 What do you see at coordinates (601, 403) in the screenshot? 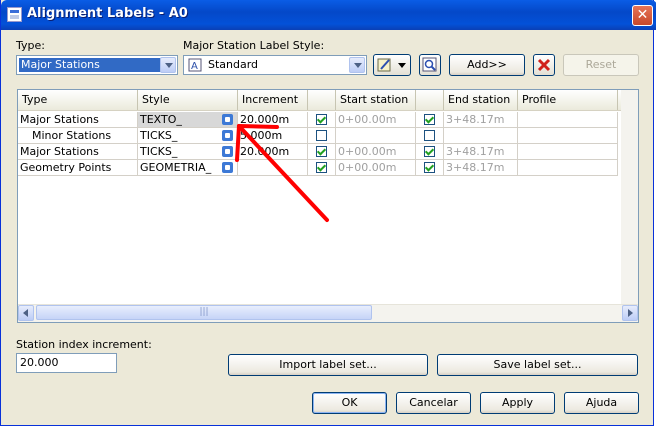
I see `help-button: Ajuda` at bounding box center [601, 403].